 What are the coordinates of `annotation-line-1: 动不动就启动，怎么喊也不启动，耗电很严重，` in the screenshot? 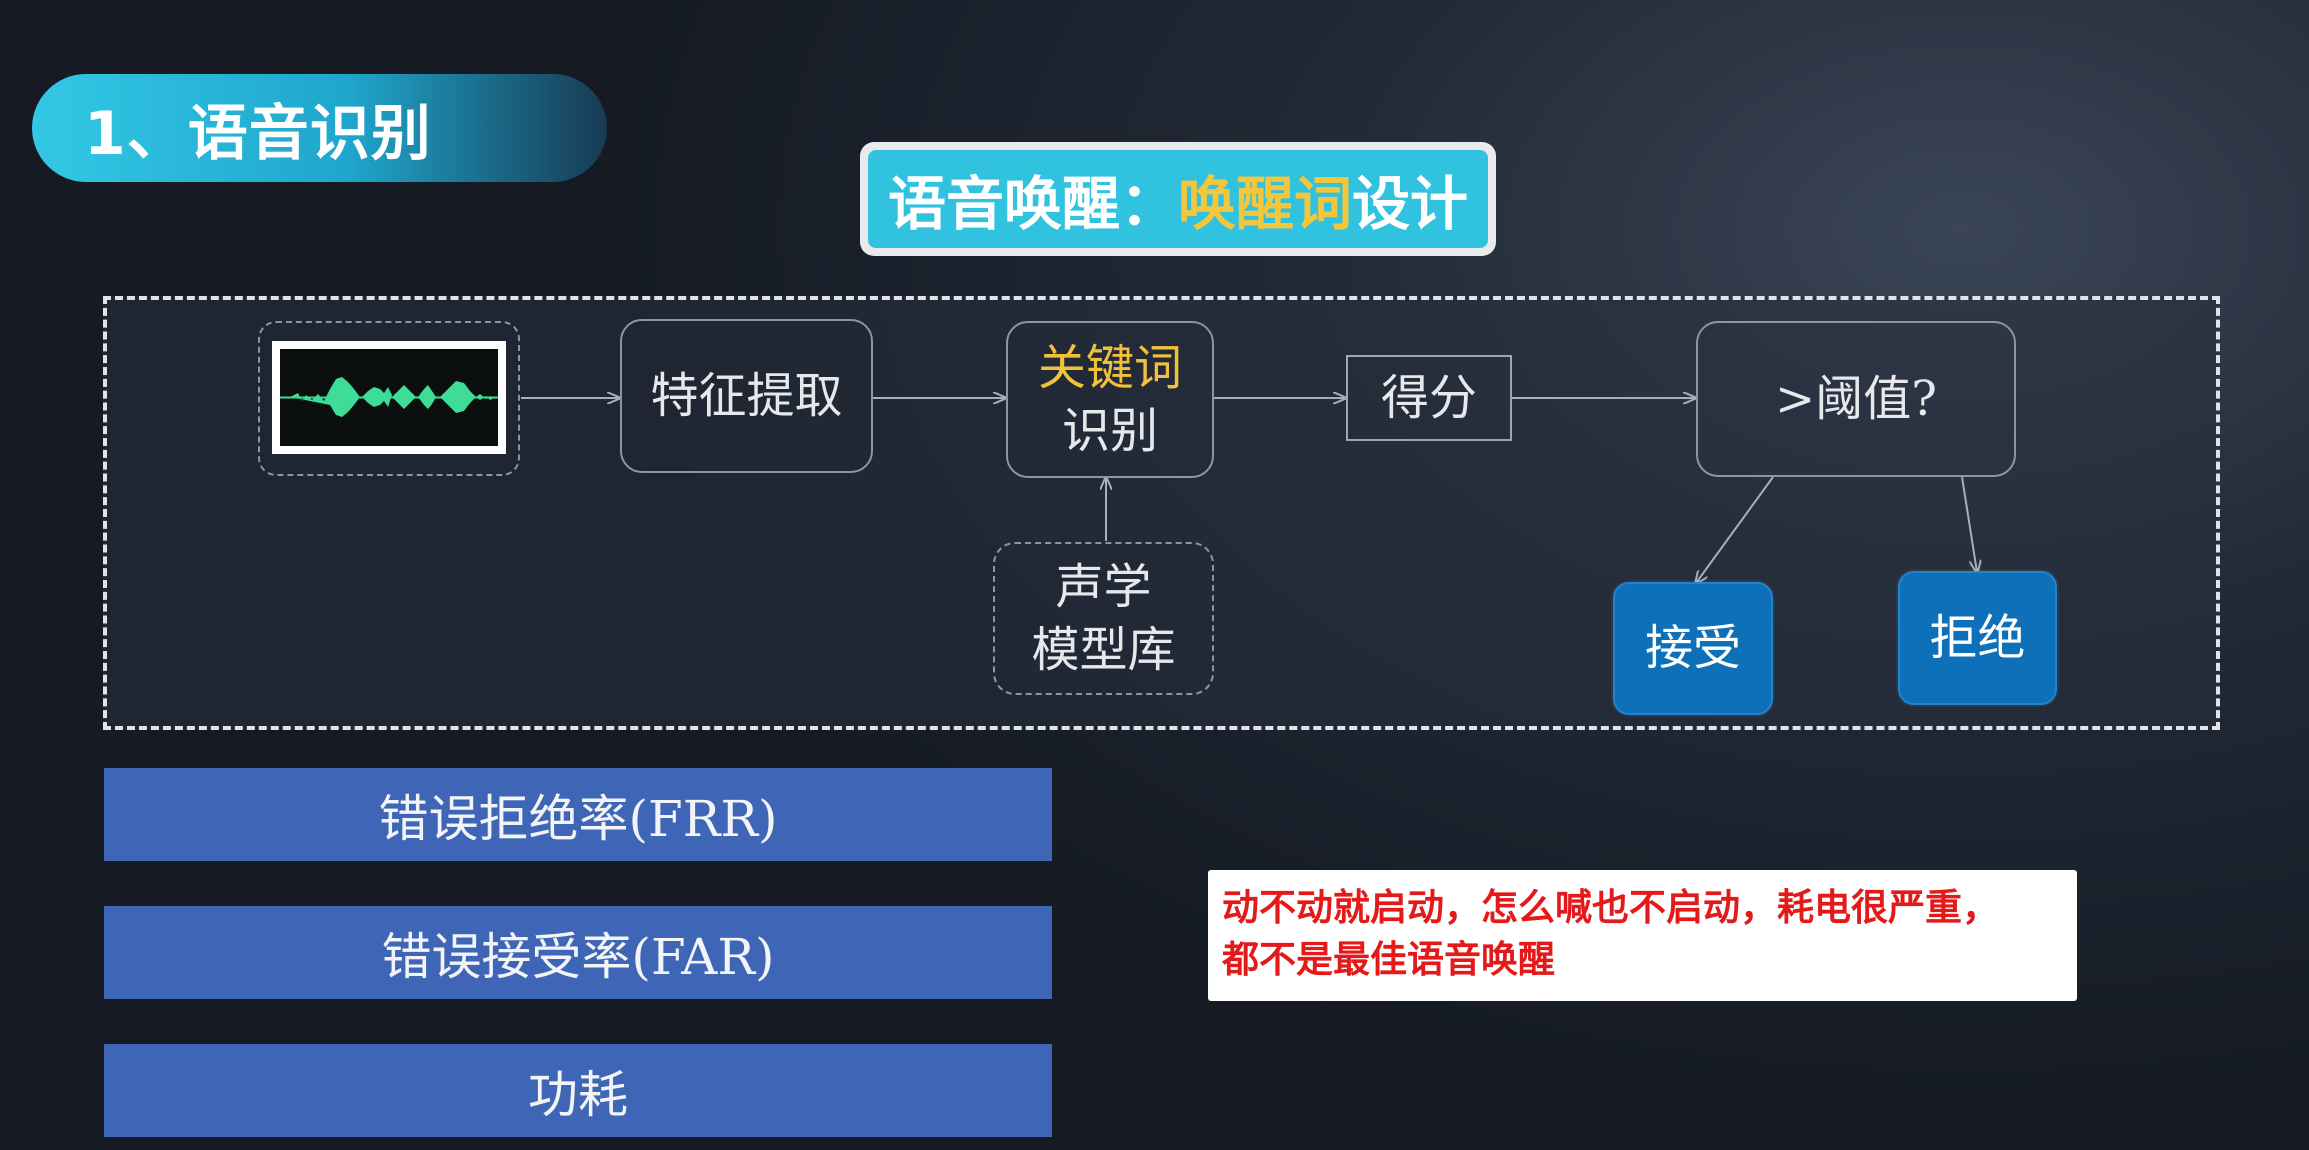 It's located at (1610, 907).